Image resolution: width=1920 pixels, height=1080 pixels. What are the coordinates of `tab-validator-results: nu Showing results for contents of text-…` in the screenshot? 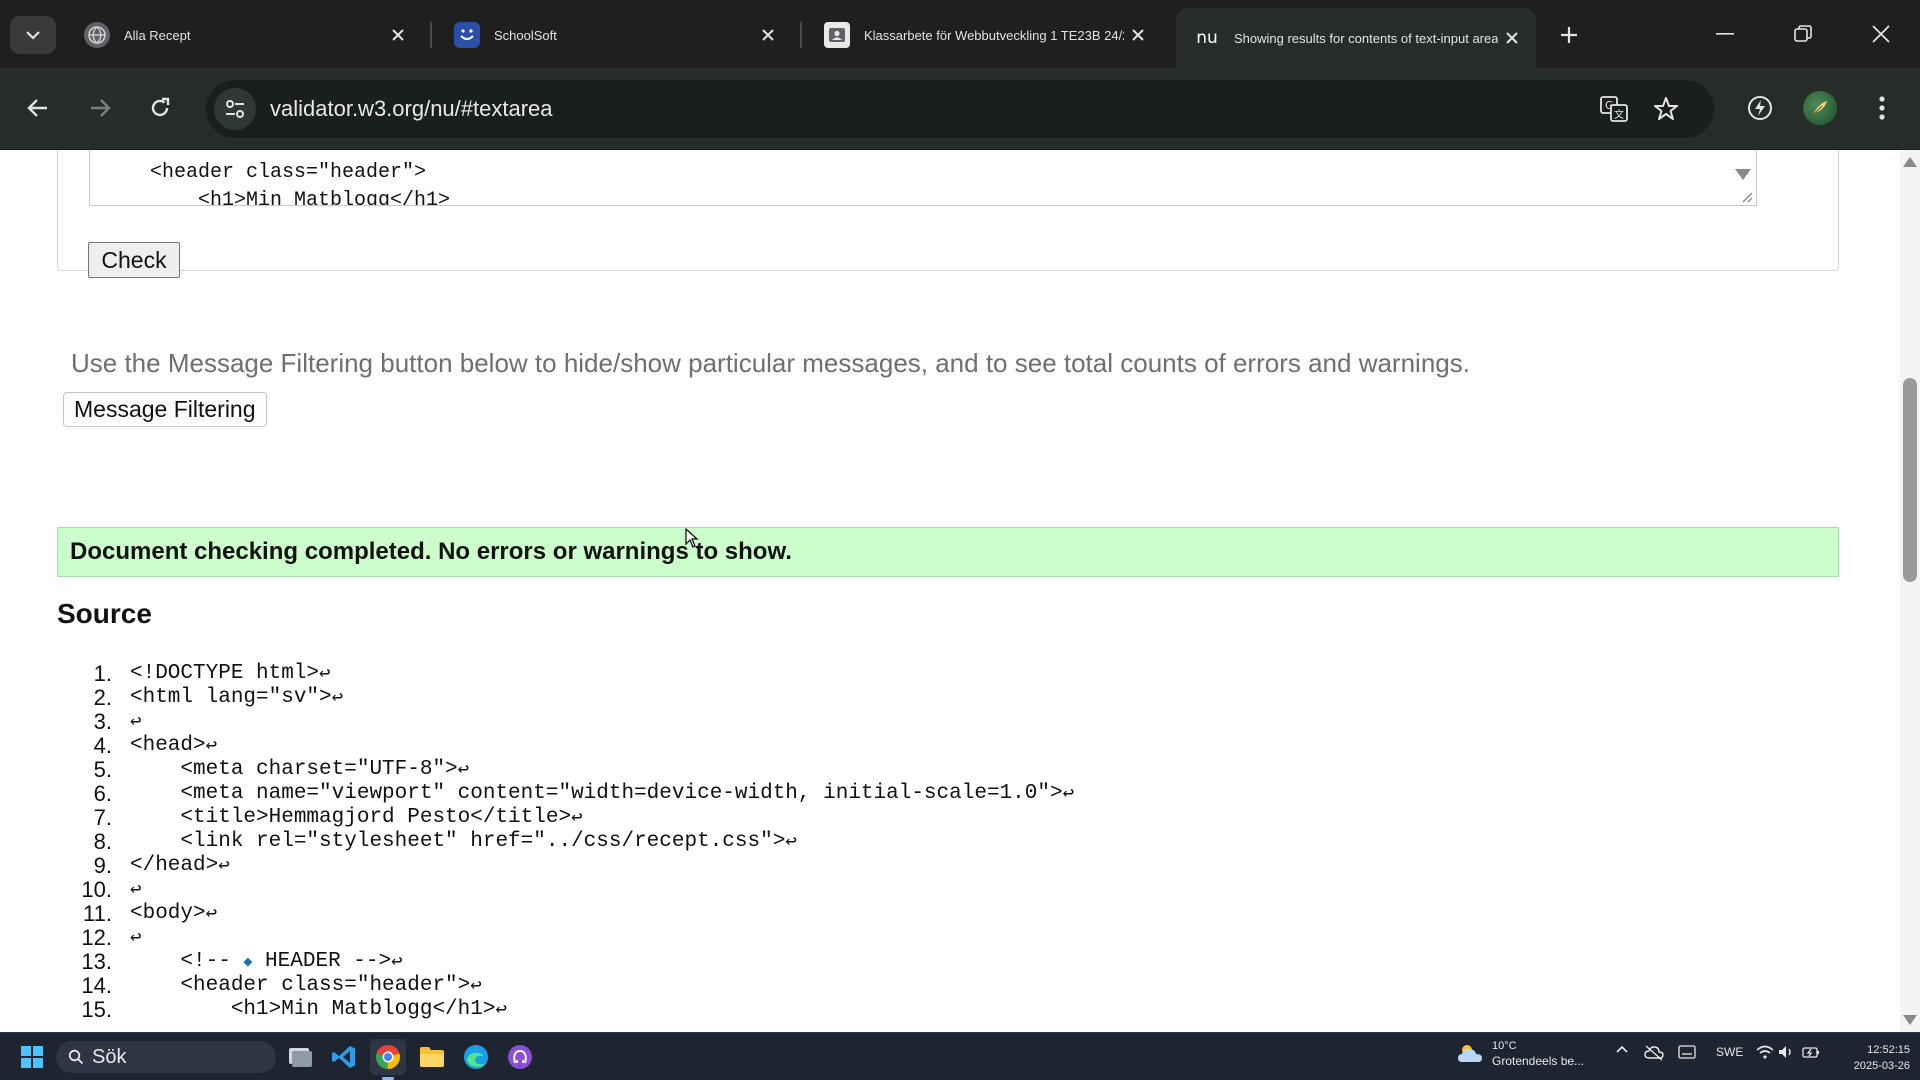 It's located at (1356, 38).